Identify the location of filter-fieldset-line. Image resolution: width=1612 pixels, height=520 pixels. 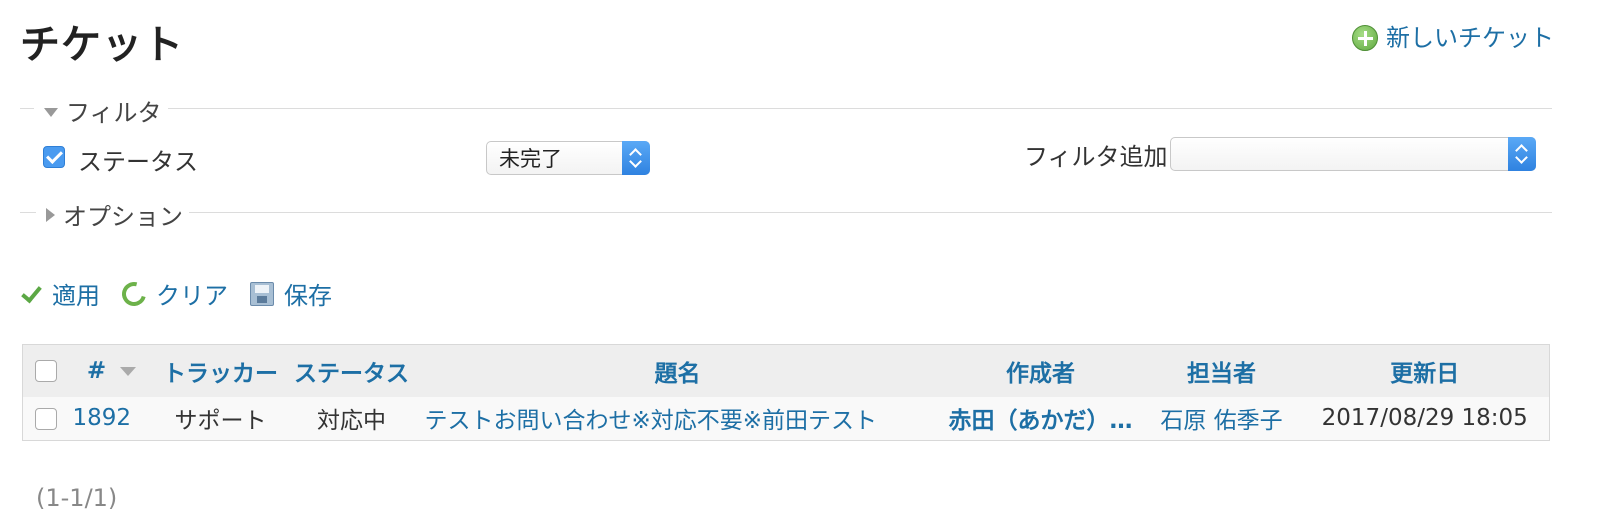
(786, 108).